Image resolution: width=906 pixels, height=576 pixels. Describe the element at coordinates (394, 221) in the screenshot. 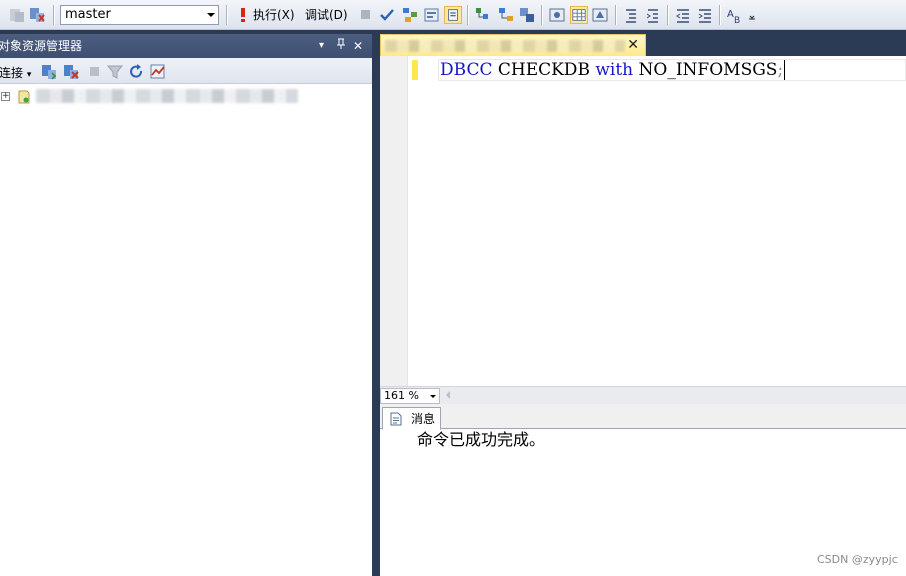

I see `editor-gutter` at that location.